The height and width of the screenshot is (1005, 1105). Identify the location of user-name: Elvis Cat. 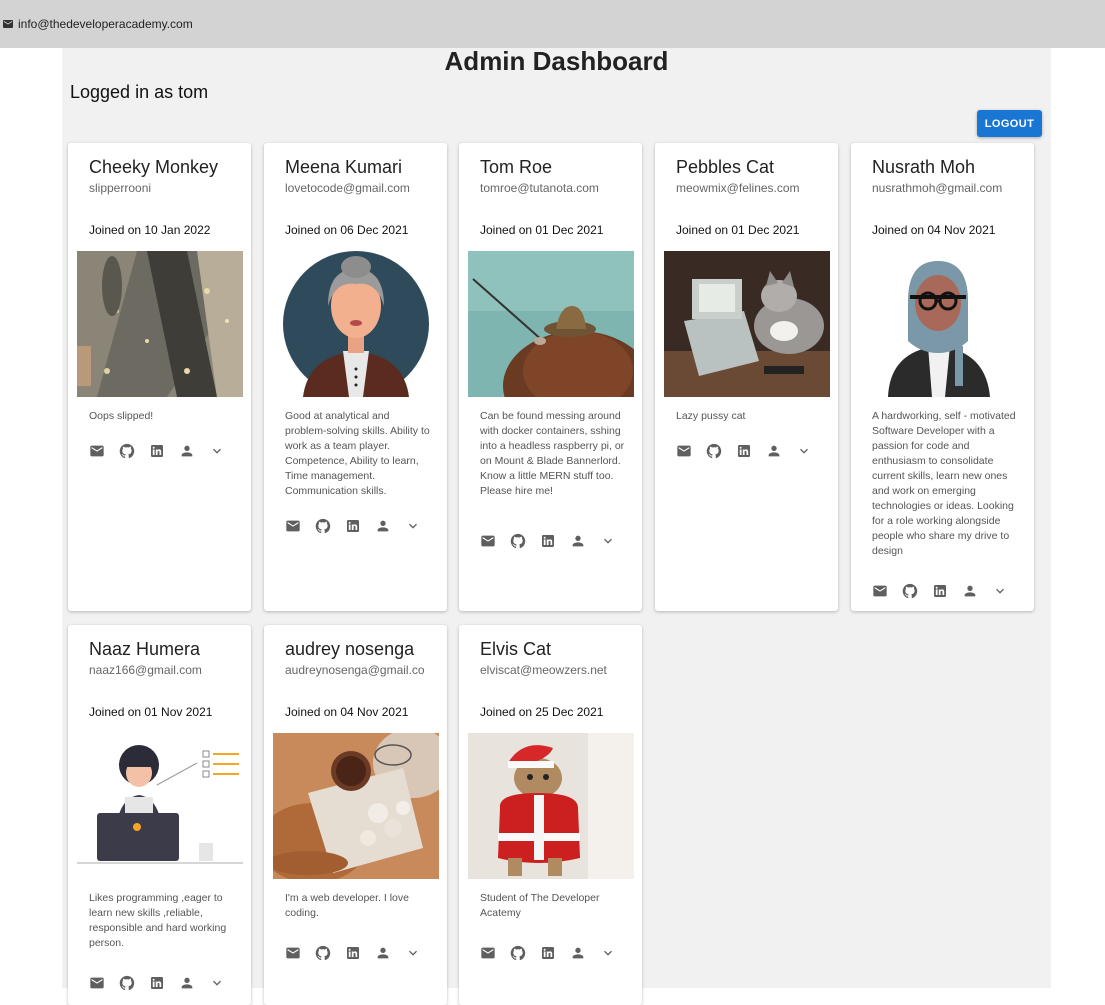
(516, 649).